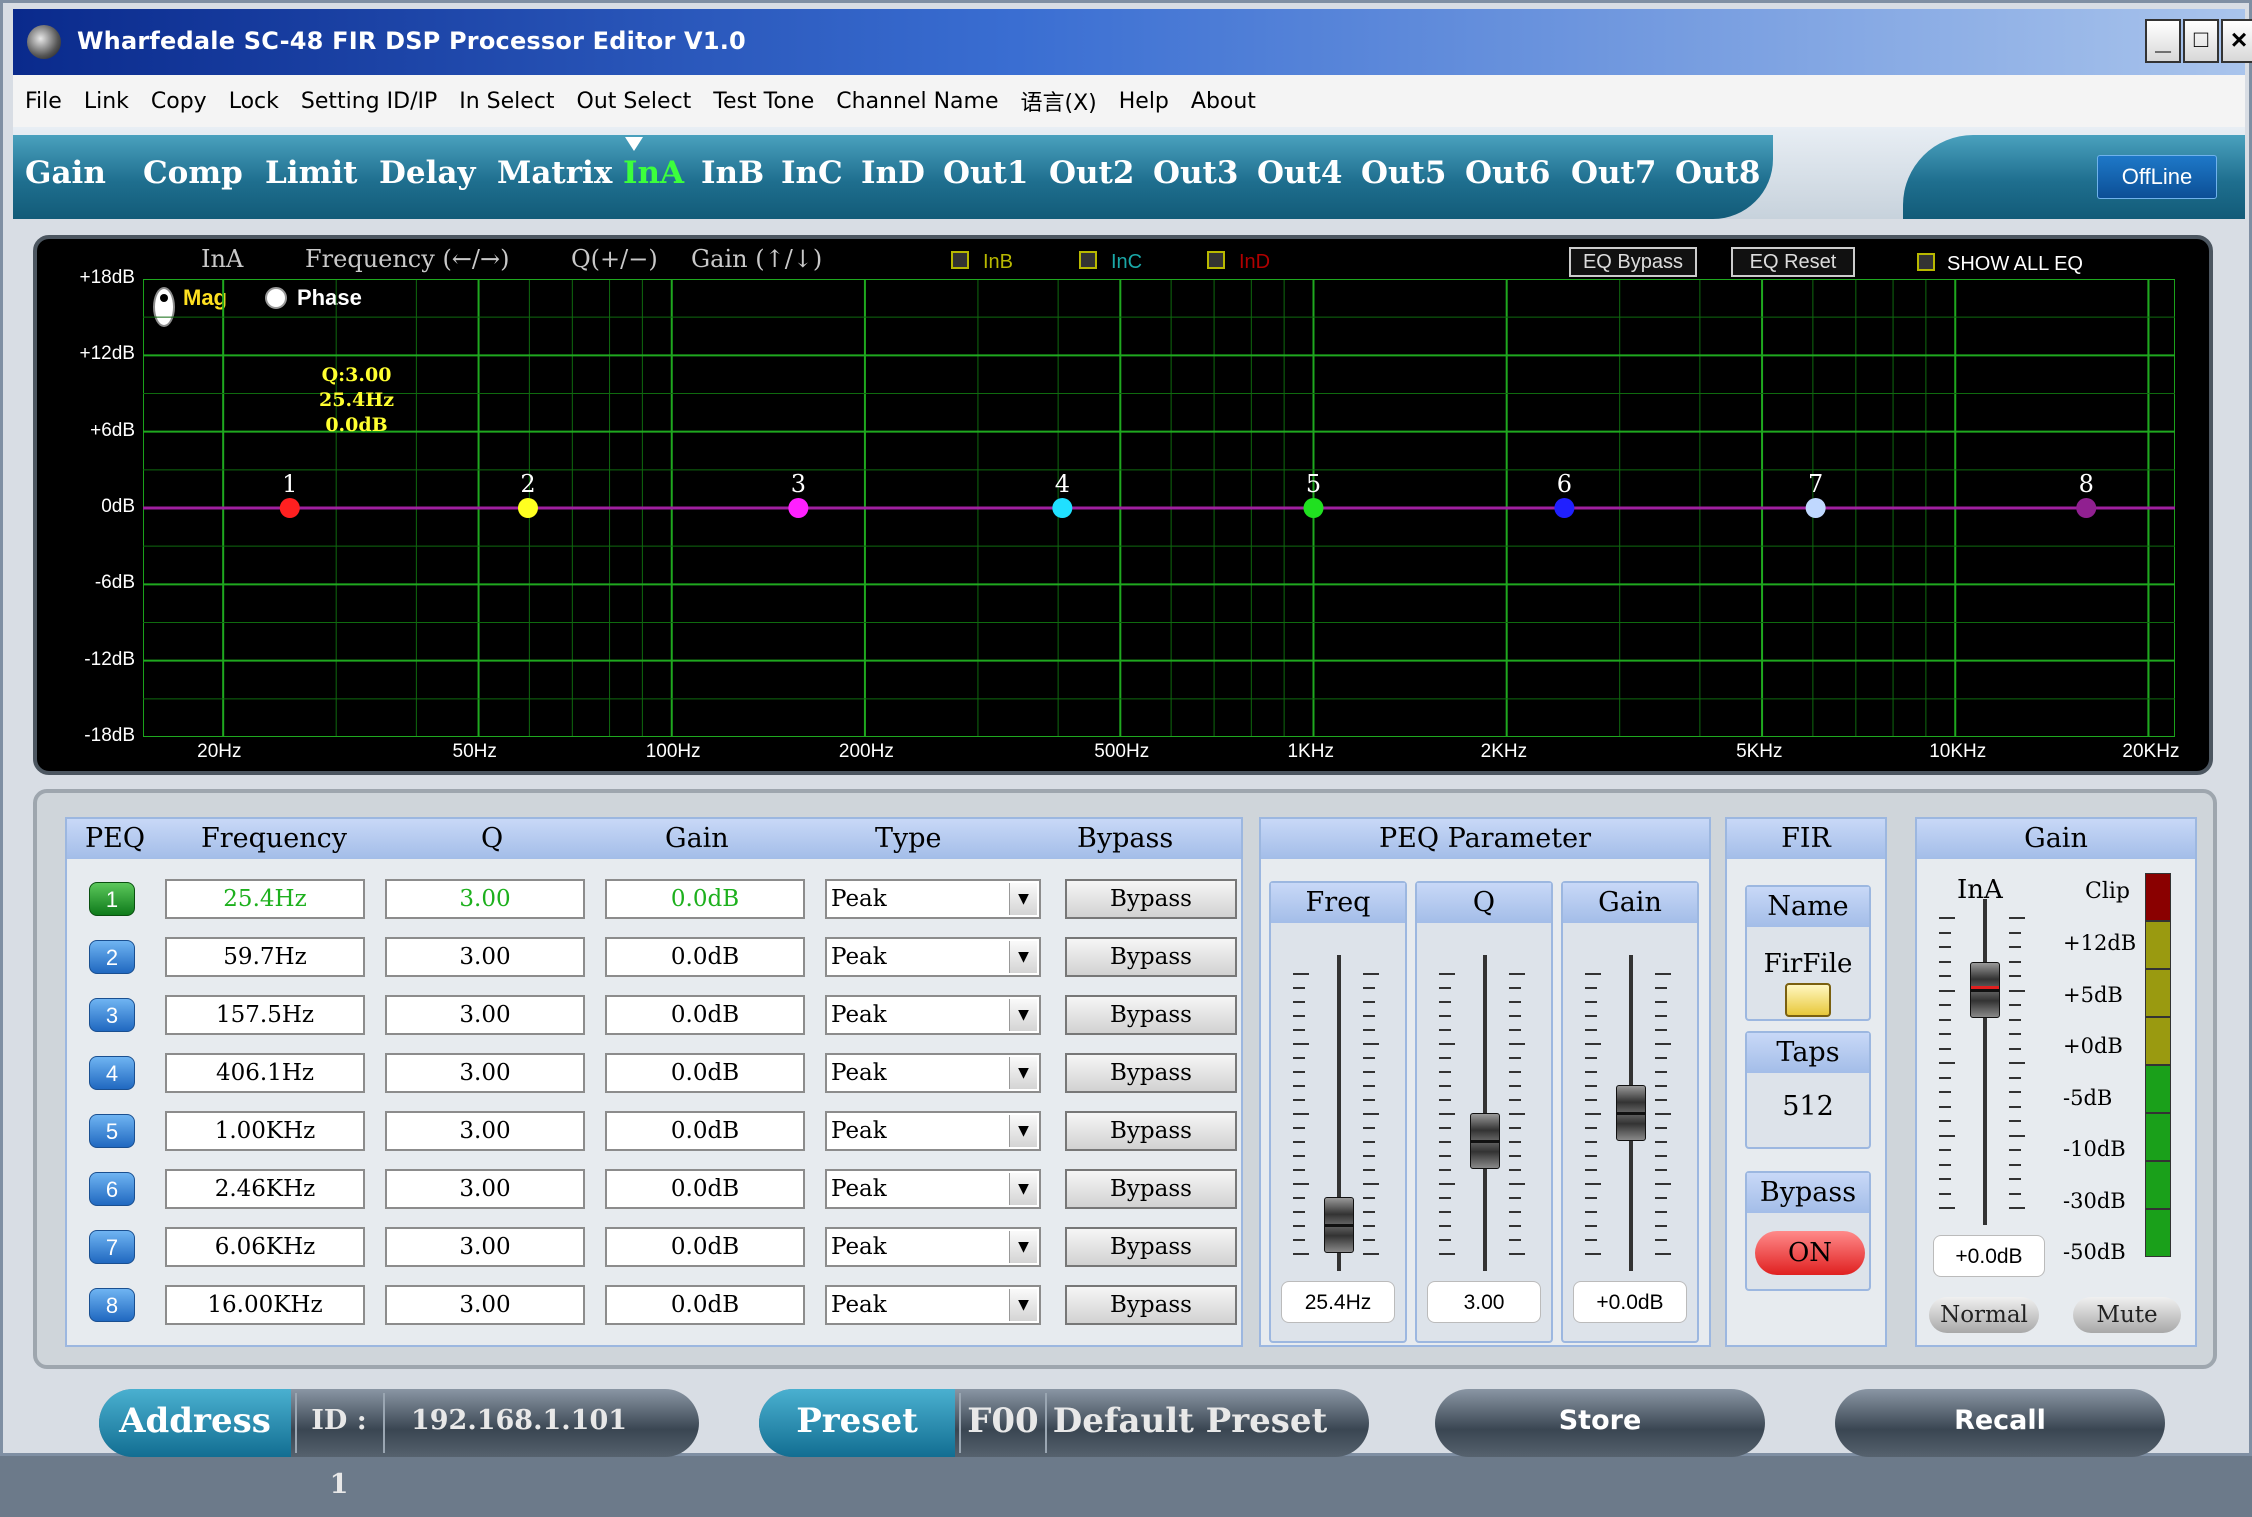 This screenshot has height=1517, width=2252. What do you see at coordinates (369, 101) in the screenshot?
I see `menu-item: Setting ID/IP` at bounding box center [369, 101].